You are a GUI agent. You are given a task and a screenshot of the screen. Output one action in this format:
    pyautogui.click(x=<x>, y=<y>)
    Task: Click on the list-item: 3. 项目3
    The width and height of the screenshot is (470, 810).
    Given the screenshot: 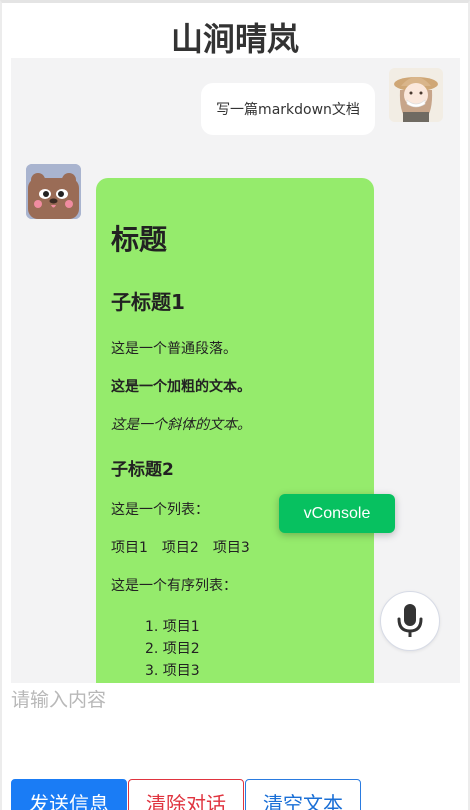 What is the action you would take?
    pyautogui.click(x=172, y=671)
    